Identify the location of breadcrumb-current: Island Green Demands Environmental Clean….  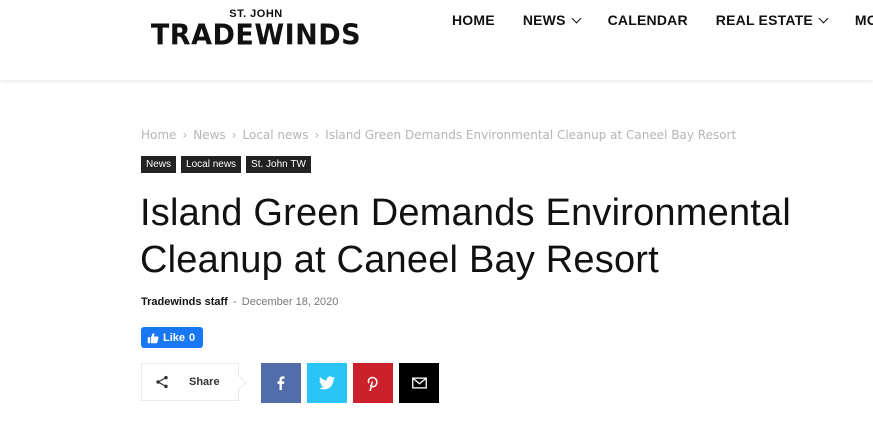
(531, 135).